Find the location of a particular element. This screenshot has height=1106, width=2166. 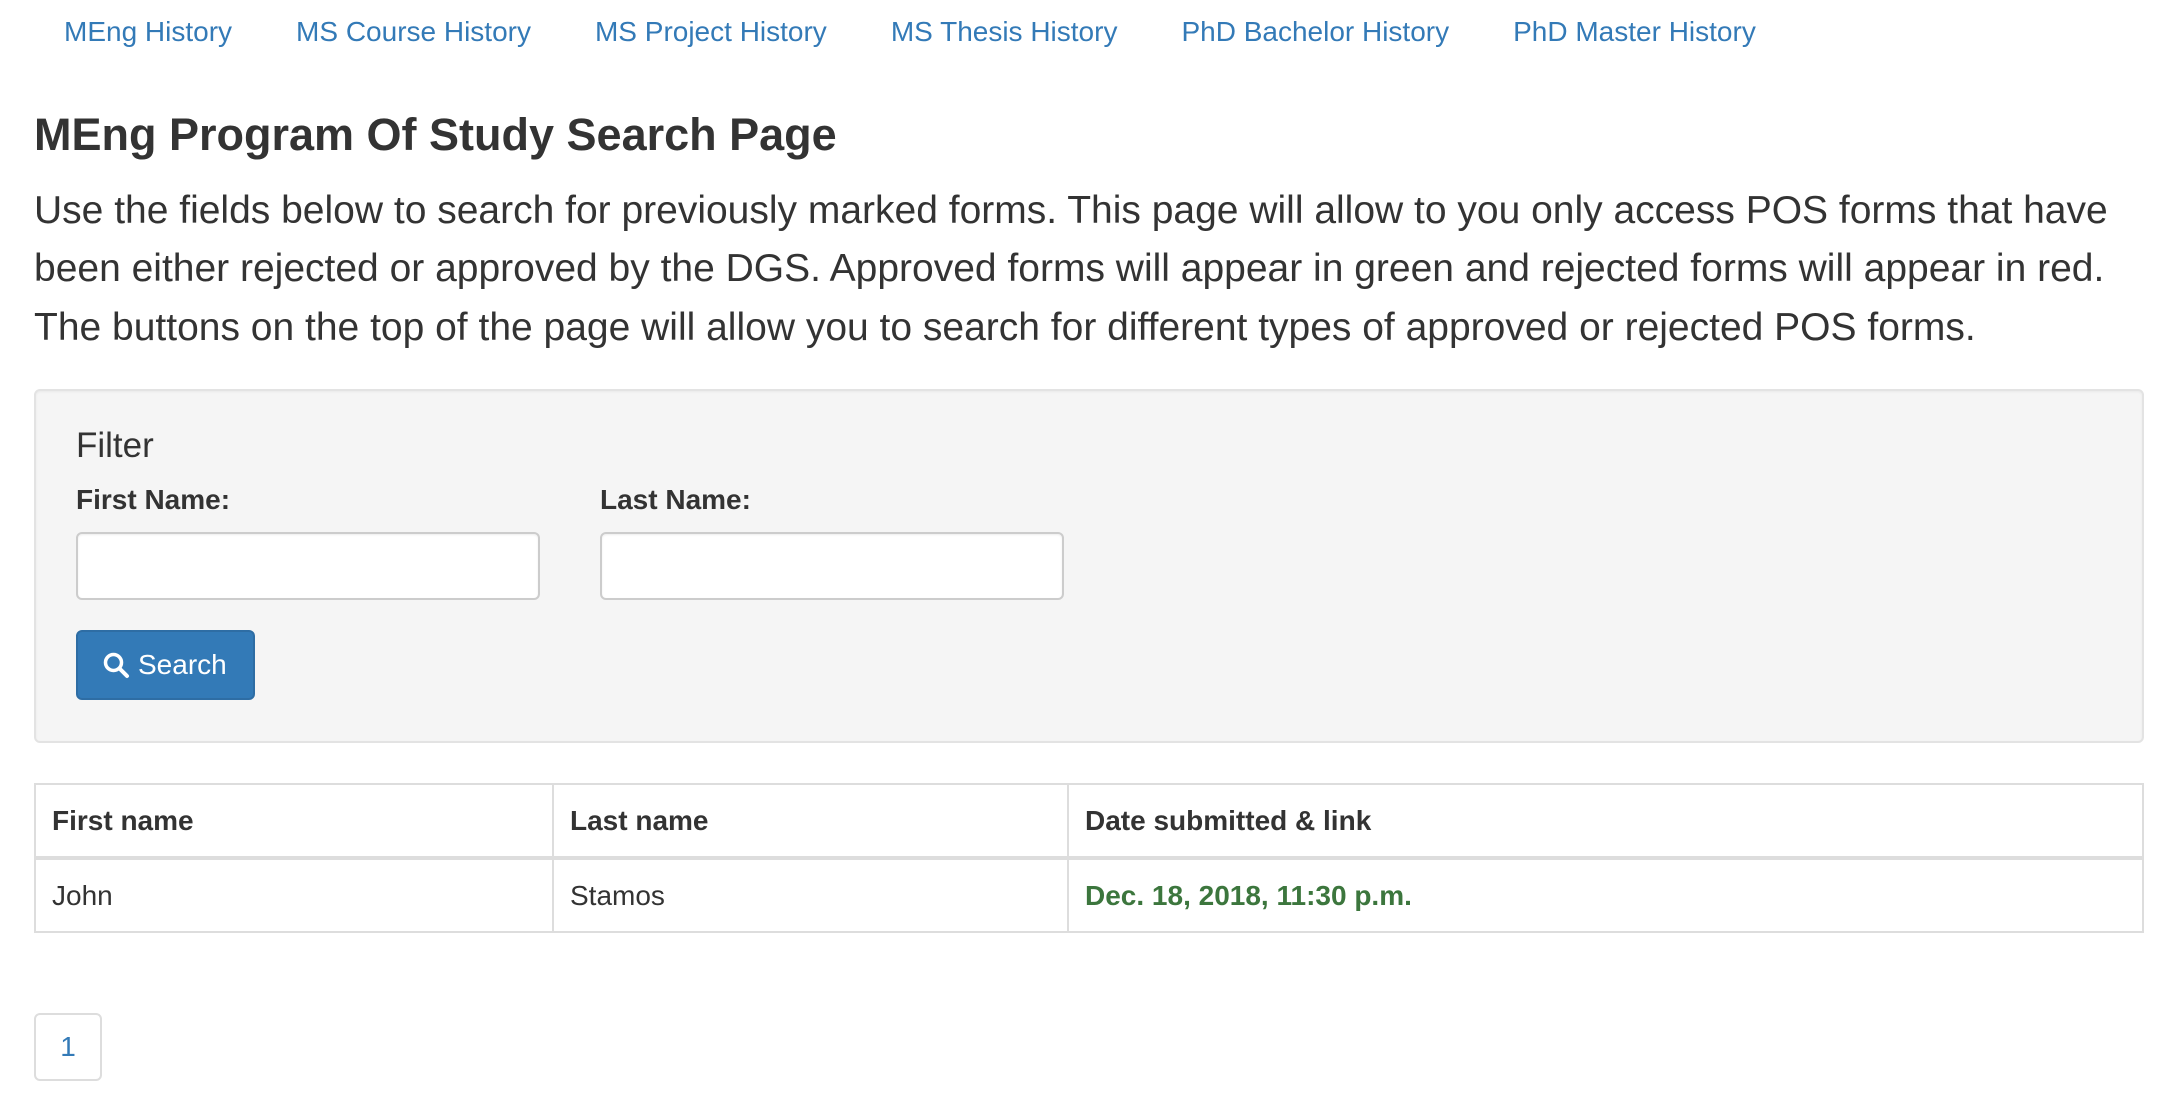

nav-link-ms-course-history: MS Course History is located at coordinates (413, 32).